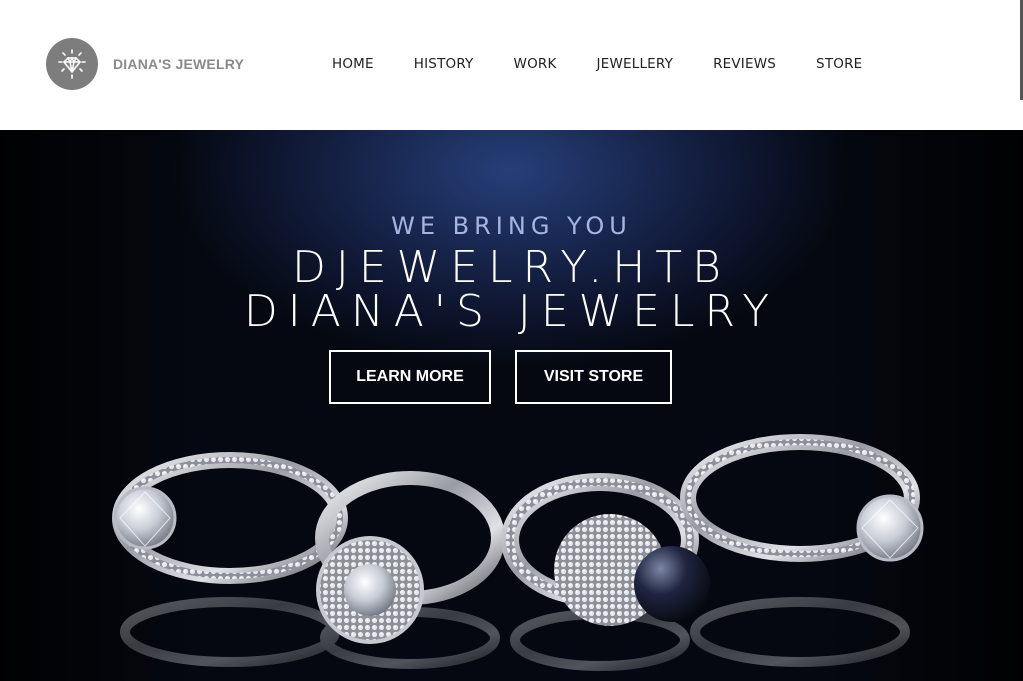 The height and width of the screenshot is (681, 1023). Describe the element at coordinates (593, 377) in the screenshot. I see `visit-store-button: VISIT STORE` at that location.